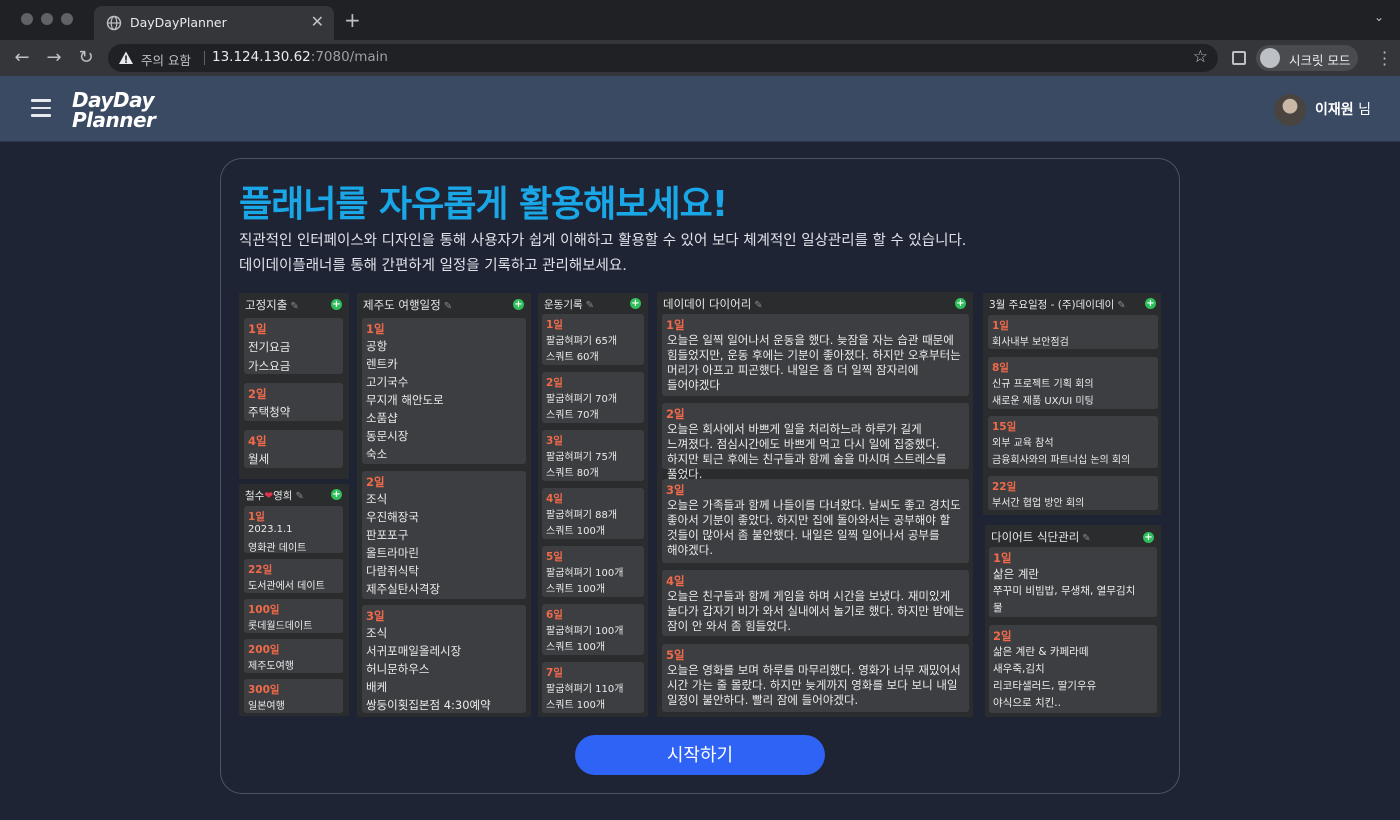  What do you see at coordinates (293, 530) in the screenshot?
I see `planner-entry: 1일 2023.1.1 영화관 데이트` at bounding box center [293, 530].